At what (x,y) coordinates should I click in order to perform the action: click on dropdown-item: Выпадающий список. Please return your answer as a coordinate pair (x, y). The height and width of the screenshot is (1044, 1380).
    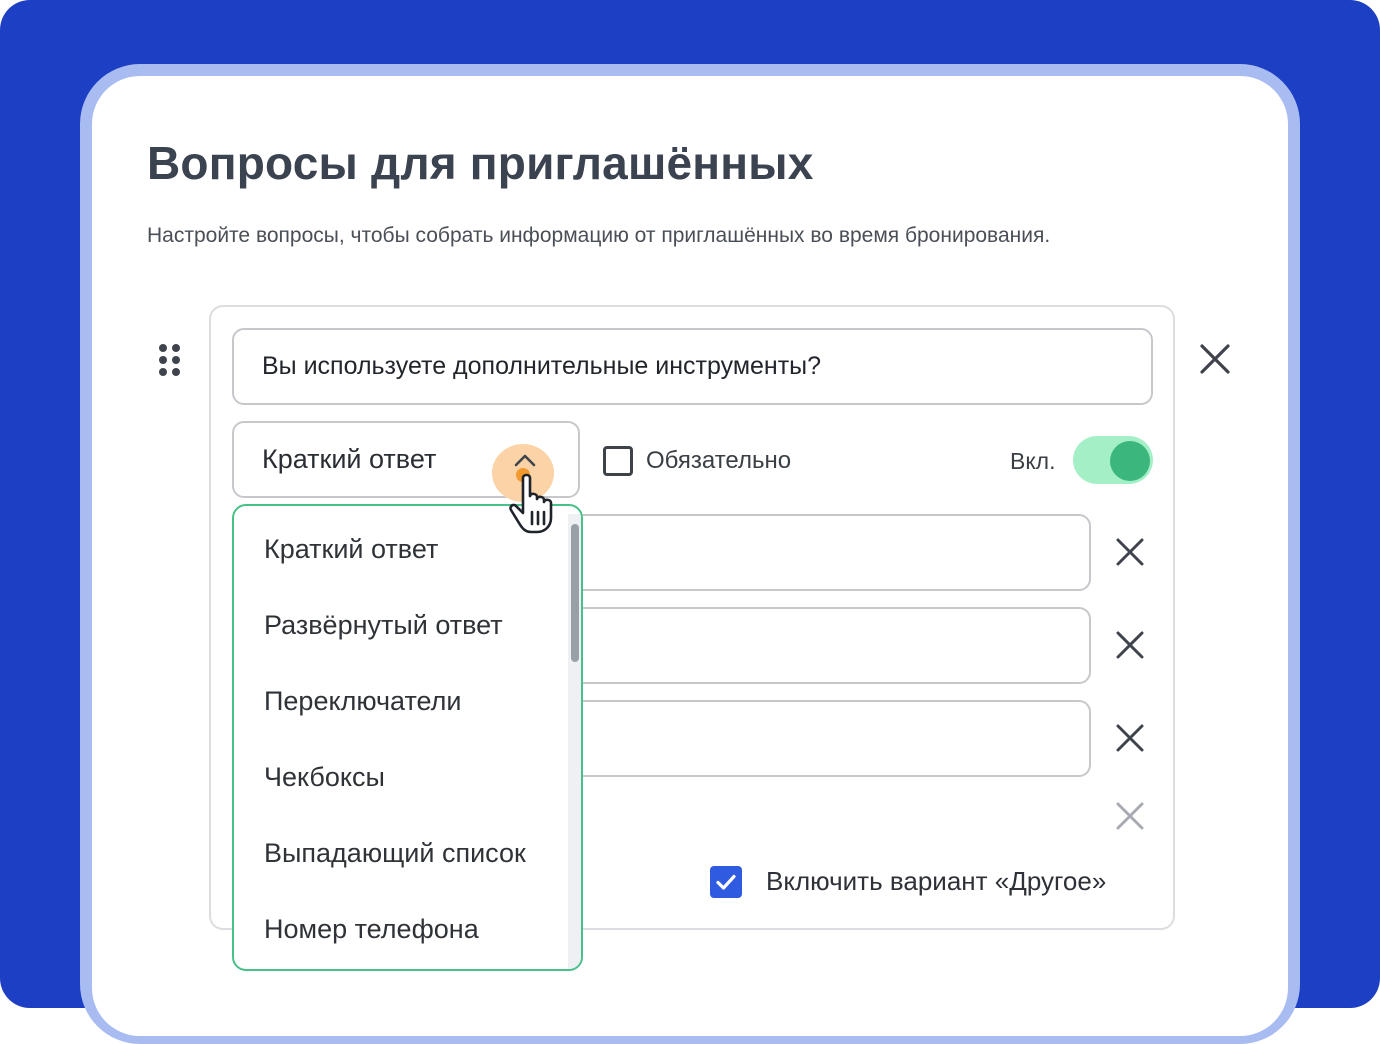
    Looking at the image, I should click on (395, 853).